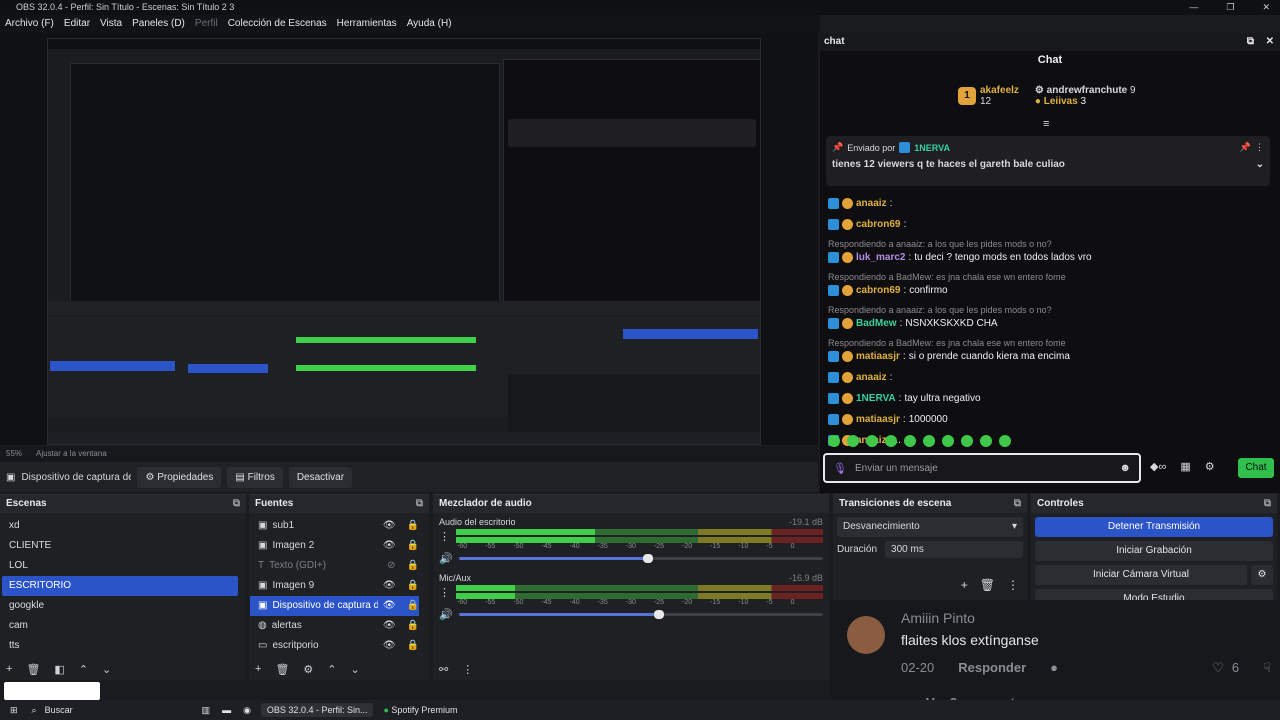  What do you see at coordinates (1154, 527) in the screenshot?
I see `stop-stream-button: Detener Transmisión` at bounding box center [1154, 527].